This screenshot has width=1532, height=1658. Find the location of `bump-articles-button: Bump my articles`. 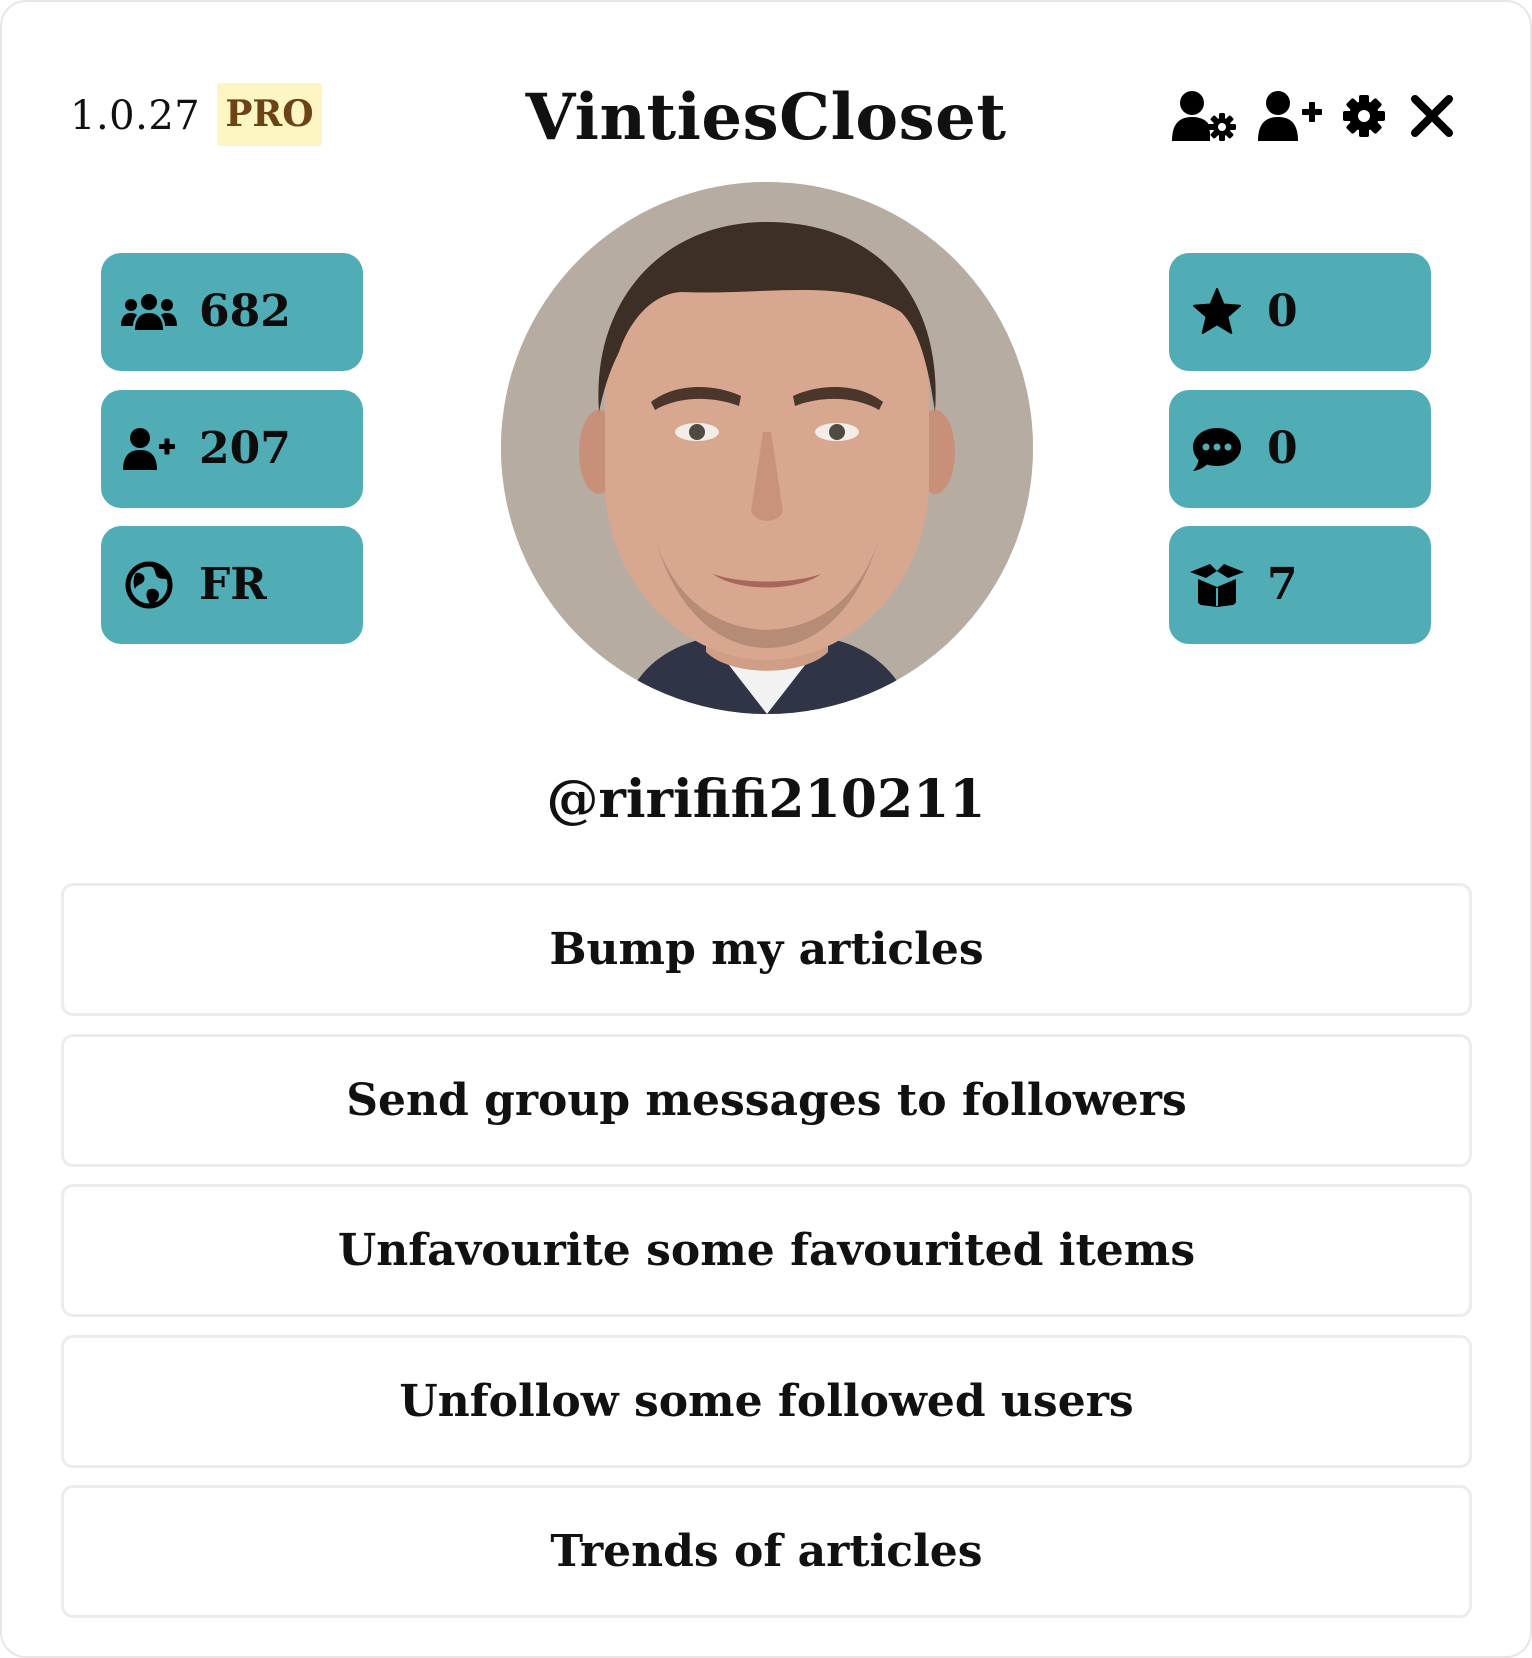

bump-articles-button: Bump my articles is located at coordinates (766, 949).